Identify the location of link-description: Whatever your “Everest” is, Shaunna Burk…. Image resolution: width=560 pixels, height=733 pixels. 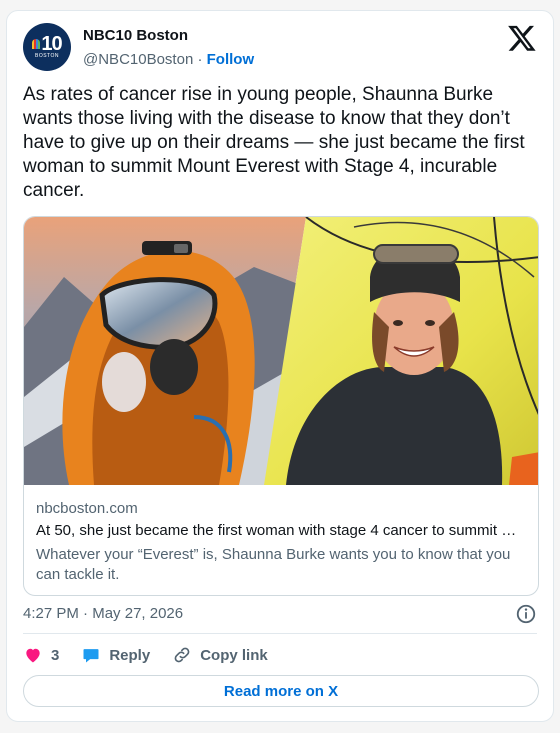
(273, 564).